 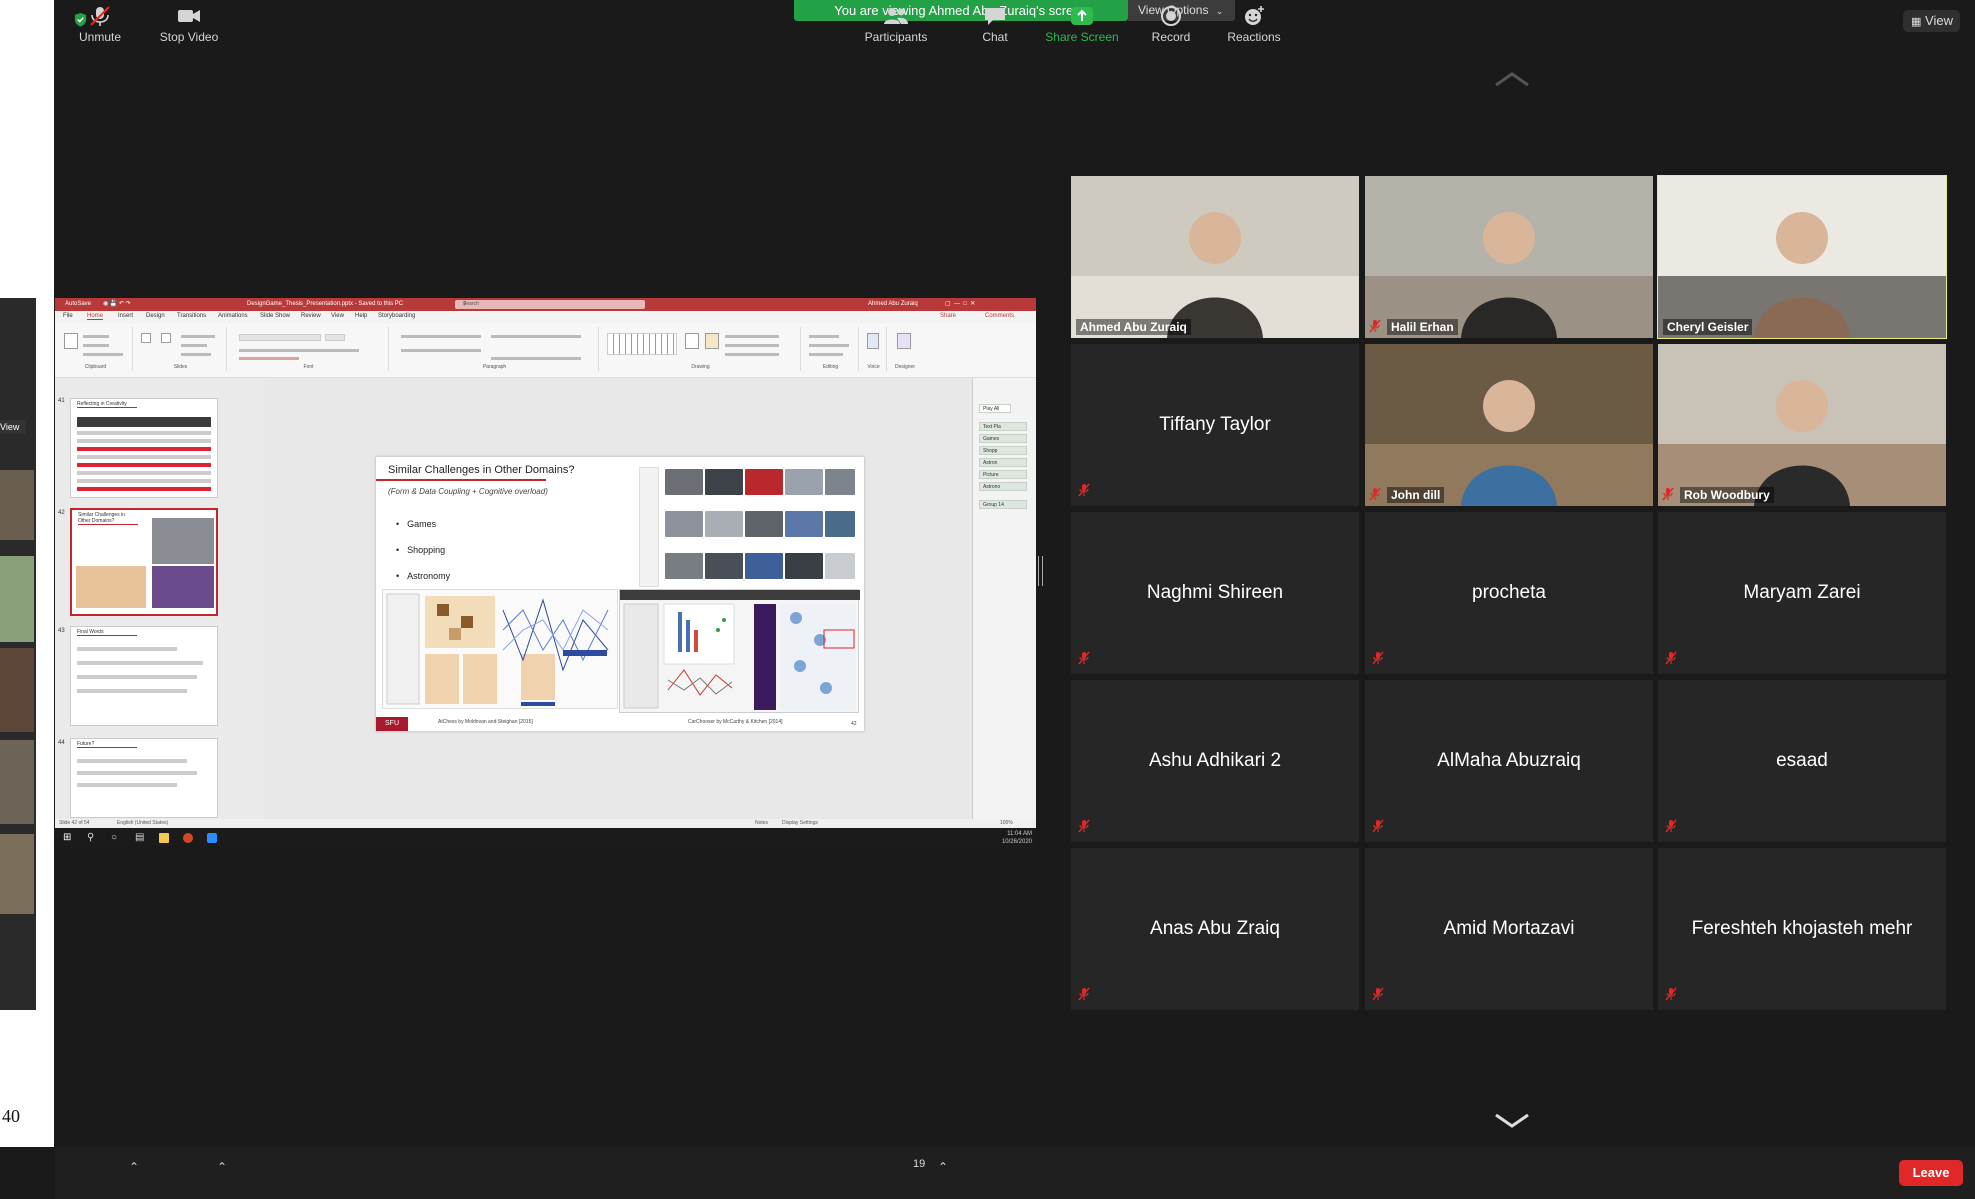 What do you see at coordinates (1003, 474) in the screenshot?
I see `animation-item: Picture` at bounding box center [1003, 474].